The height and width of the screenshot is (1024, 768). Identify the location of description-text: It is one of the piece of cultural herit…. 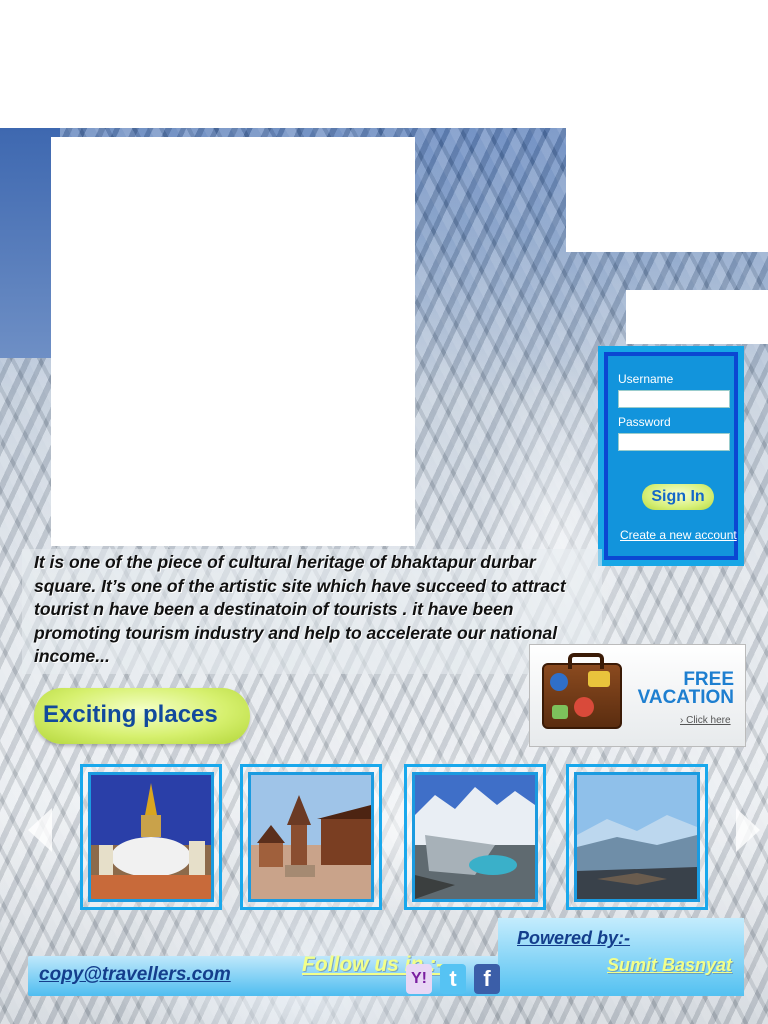
(300, 609).